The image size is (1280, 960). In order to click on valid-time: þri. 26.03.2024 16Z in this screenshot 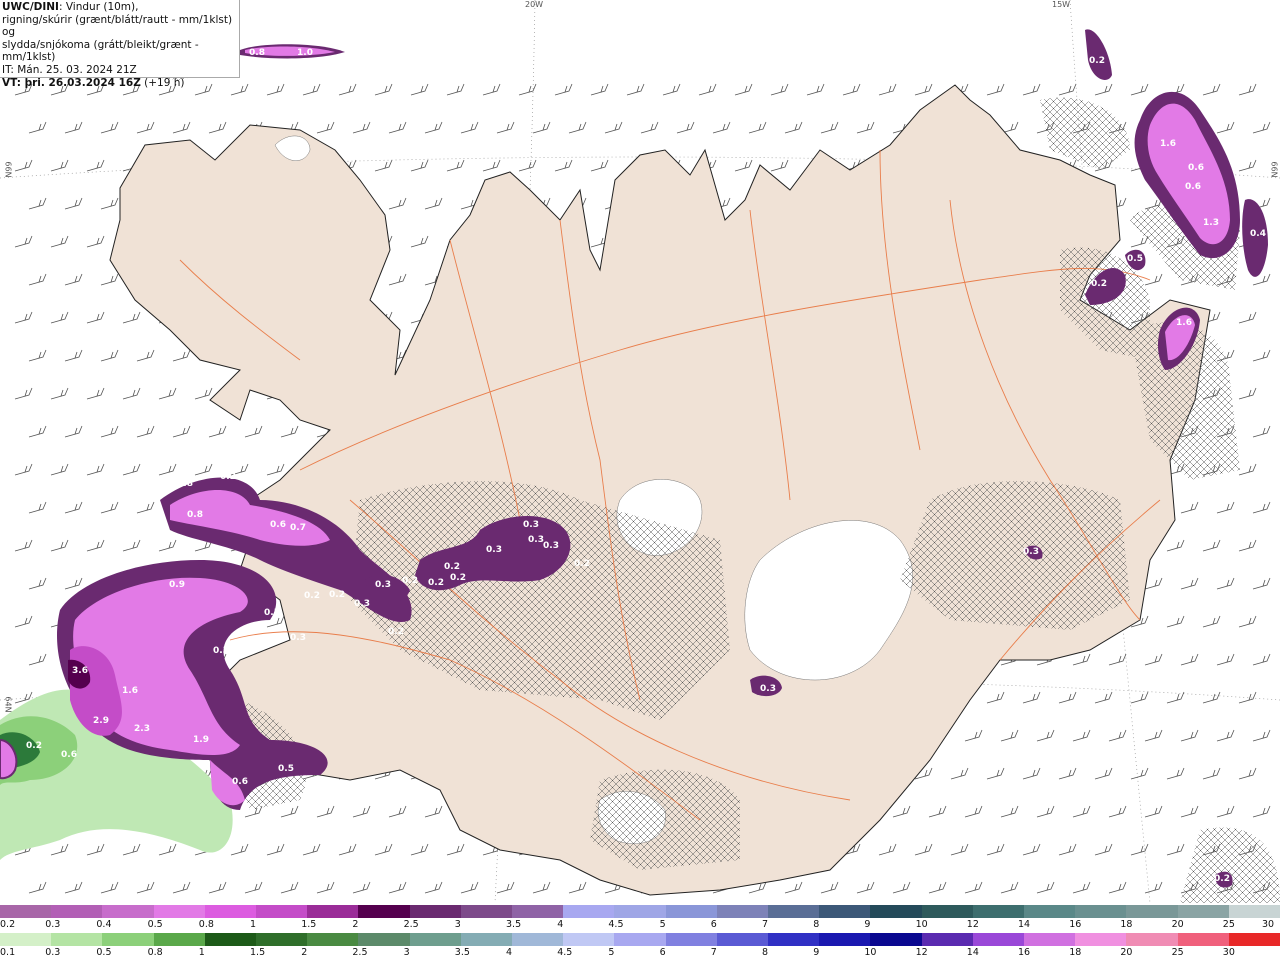, I will do `click(80, 82)`.